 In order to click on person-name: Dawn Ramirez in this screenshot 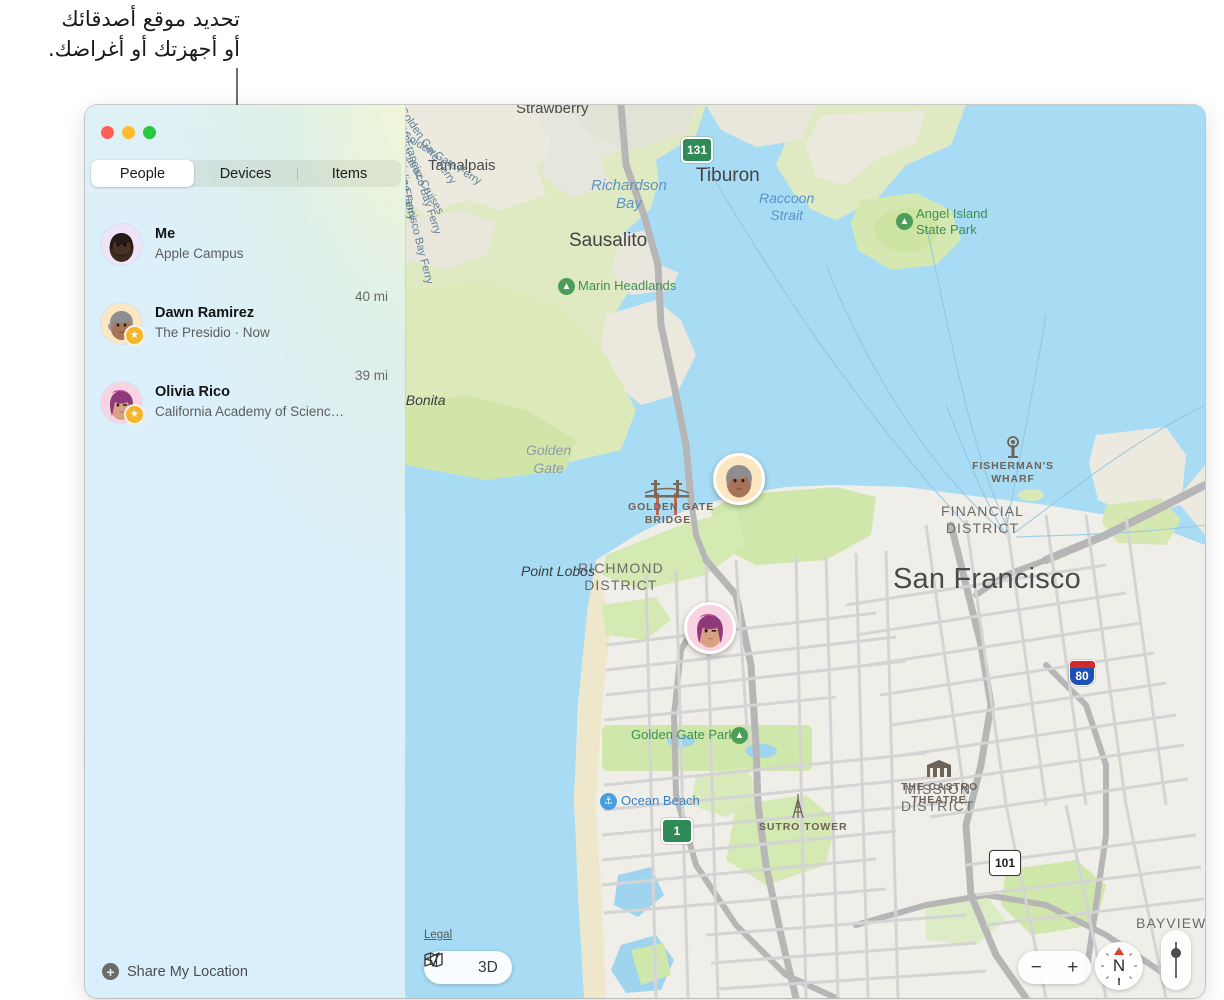, I will do `click(205, 313)`.